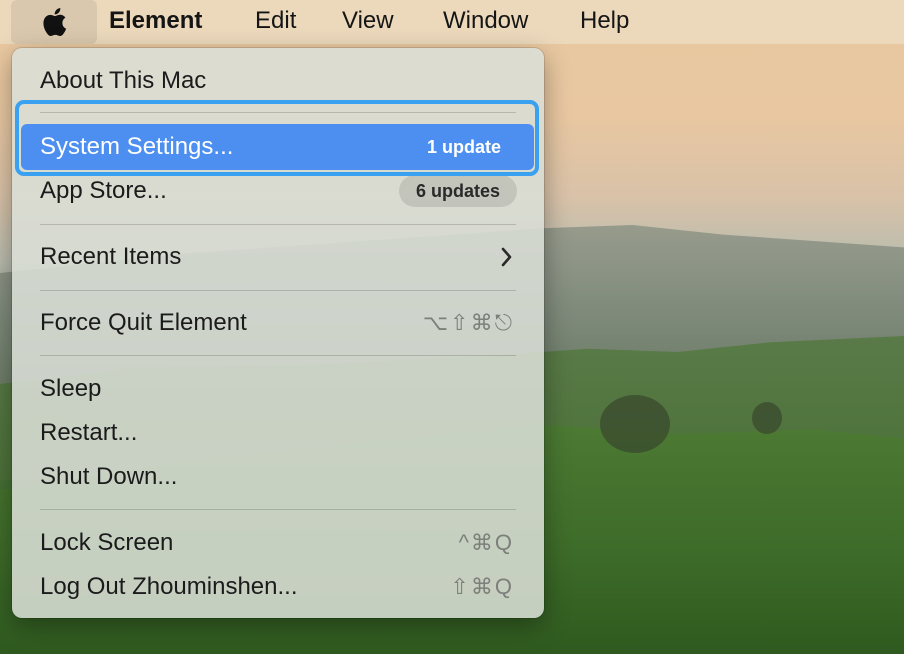 This screenshot has width=904, height=654. Describe the element at coordinates (275, 22) in the screenshot. I see `menu-edit: Edit` at that location.